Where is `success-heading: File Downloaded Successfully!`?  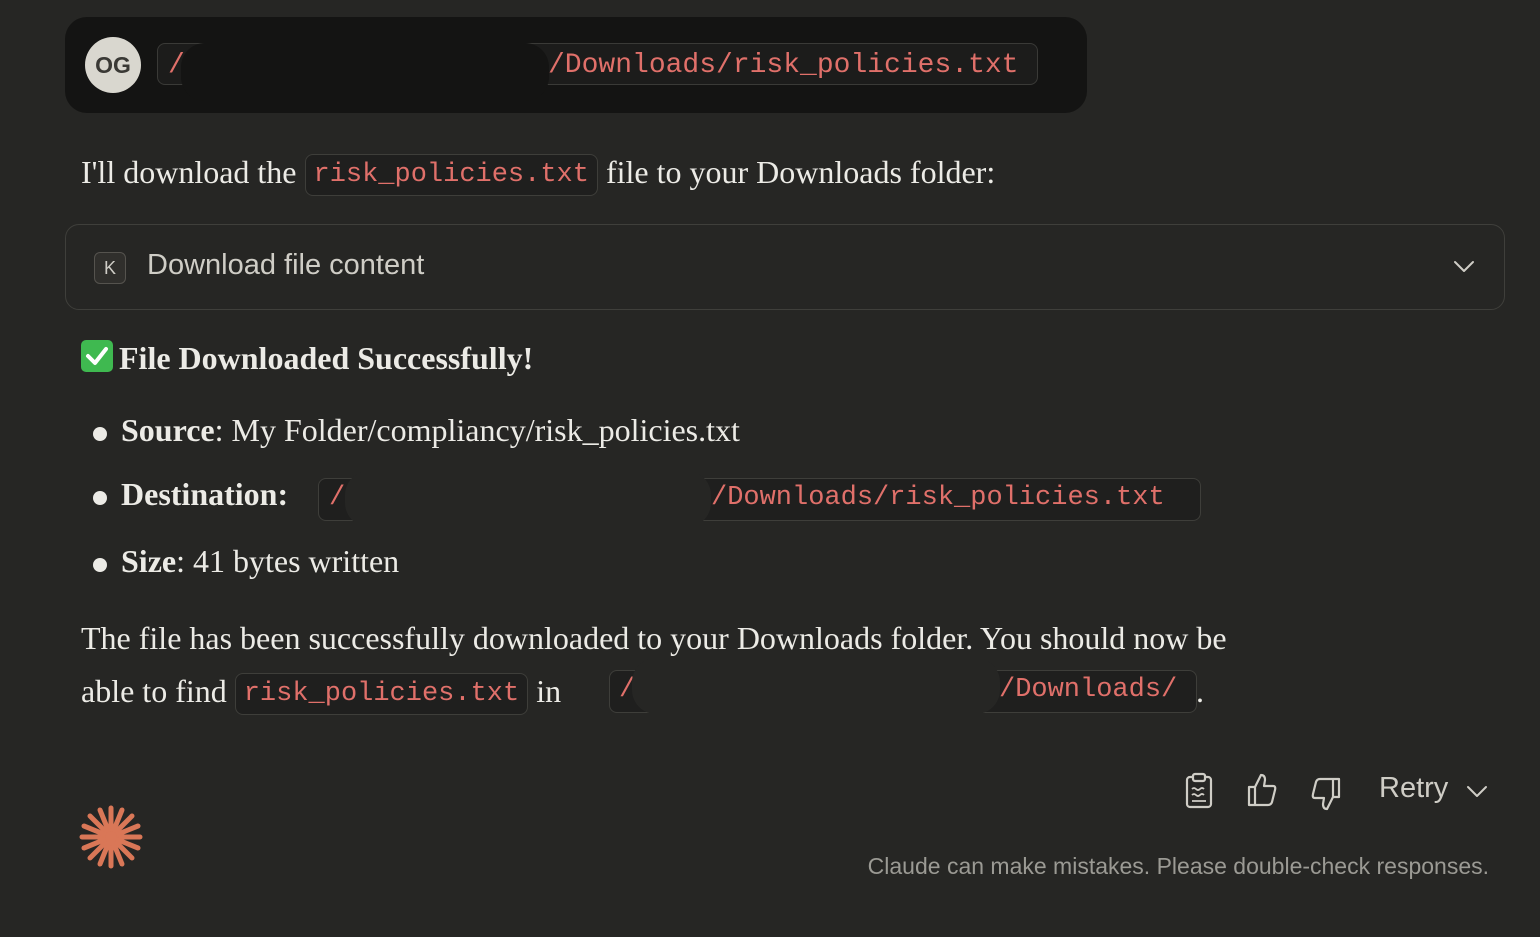 success-heading: File Downloaded Successfully! is located at coordinates (307, 358).